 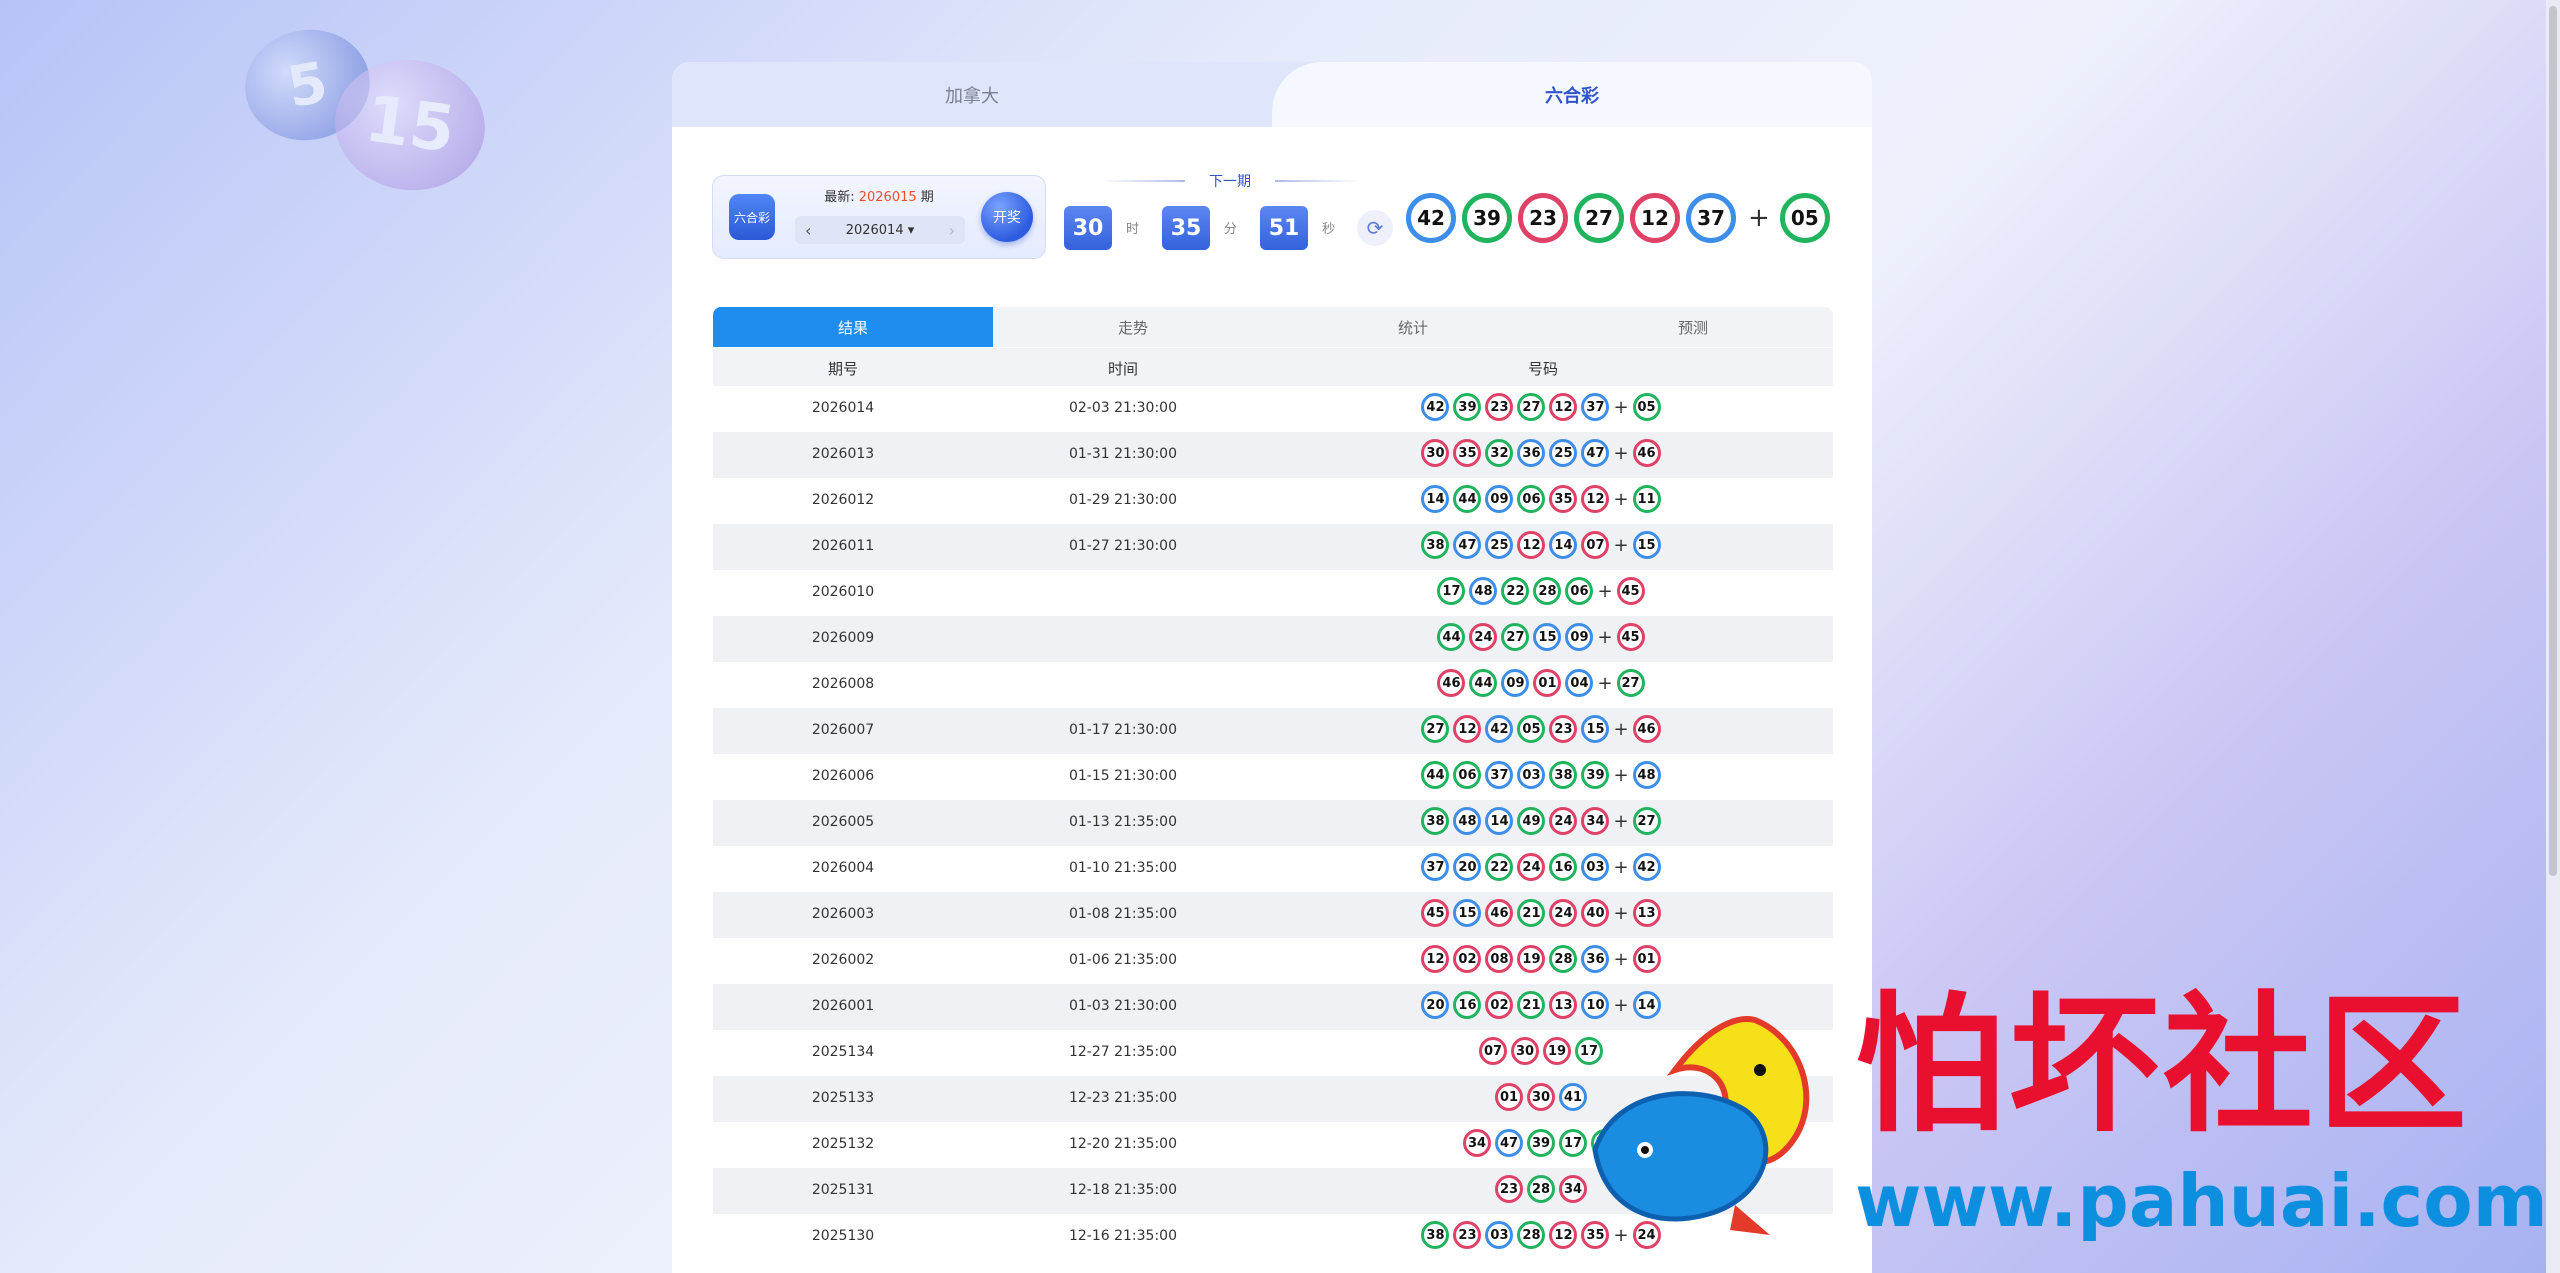 I want to click on row-period: 2026010, so click(x=843, y=592).